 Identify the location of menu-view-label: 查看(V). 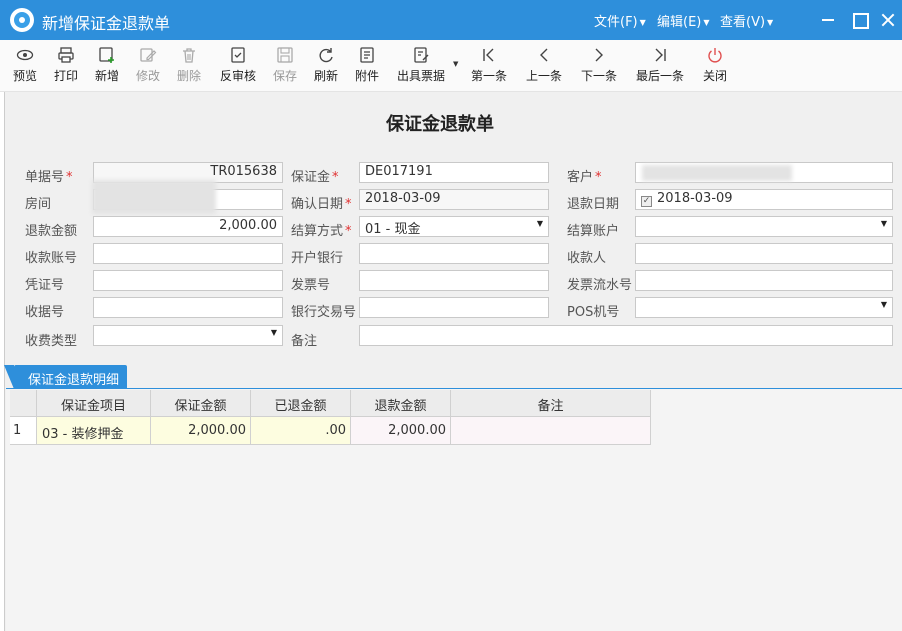
(743, 22).